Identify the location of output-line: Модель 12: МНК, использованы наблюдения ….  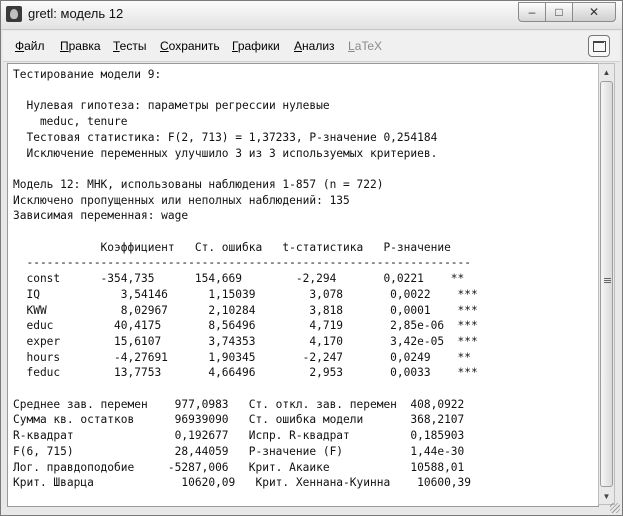
(198, 184).